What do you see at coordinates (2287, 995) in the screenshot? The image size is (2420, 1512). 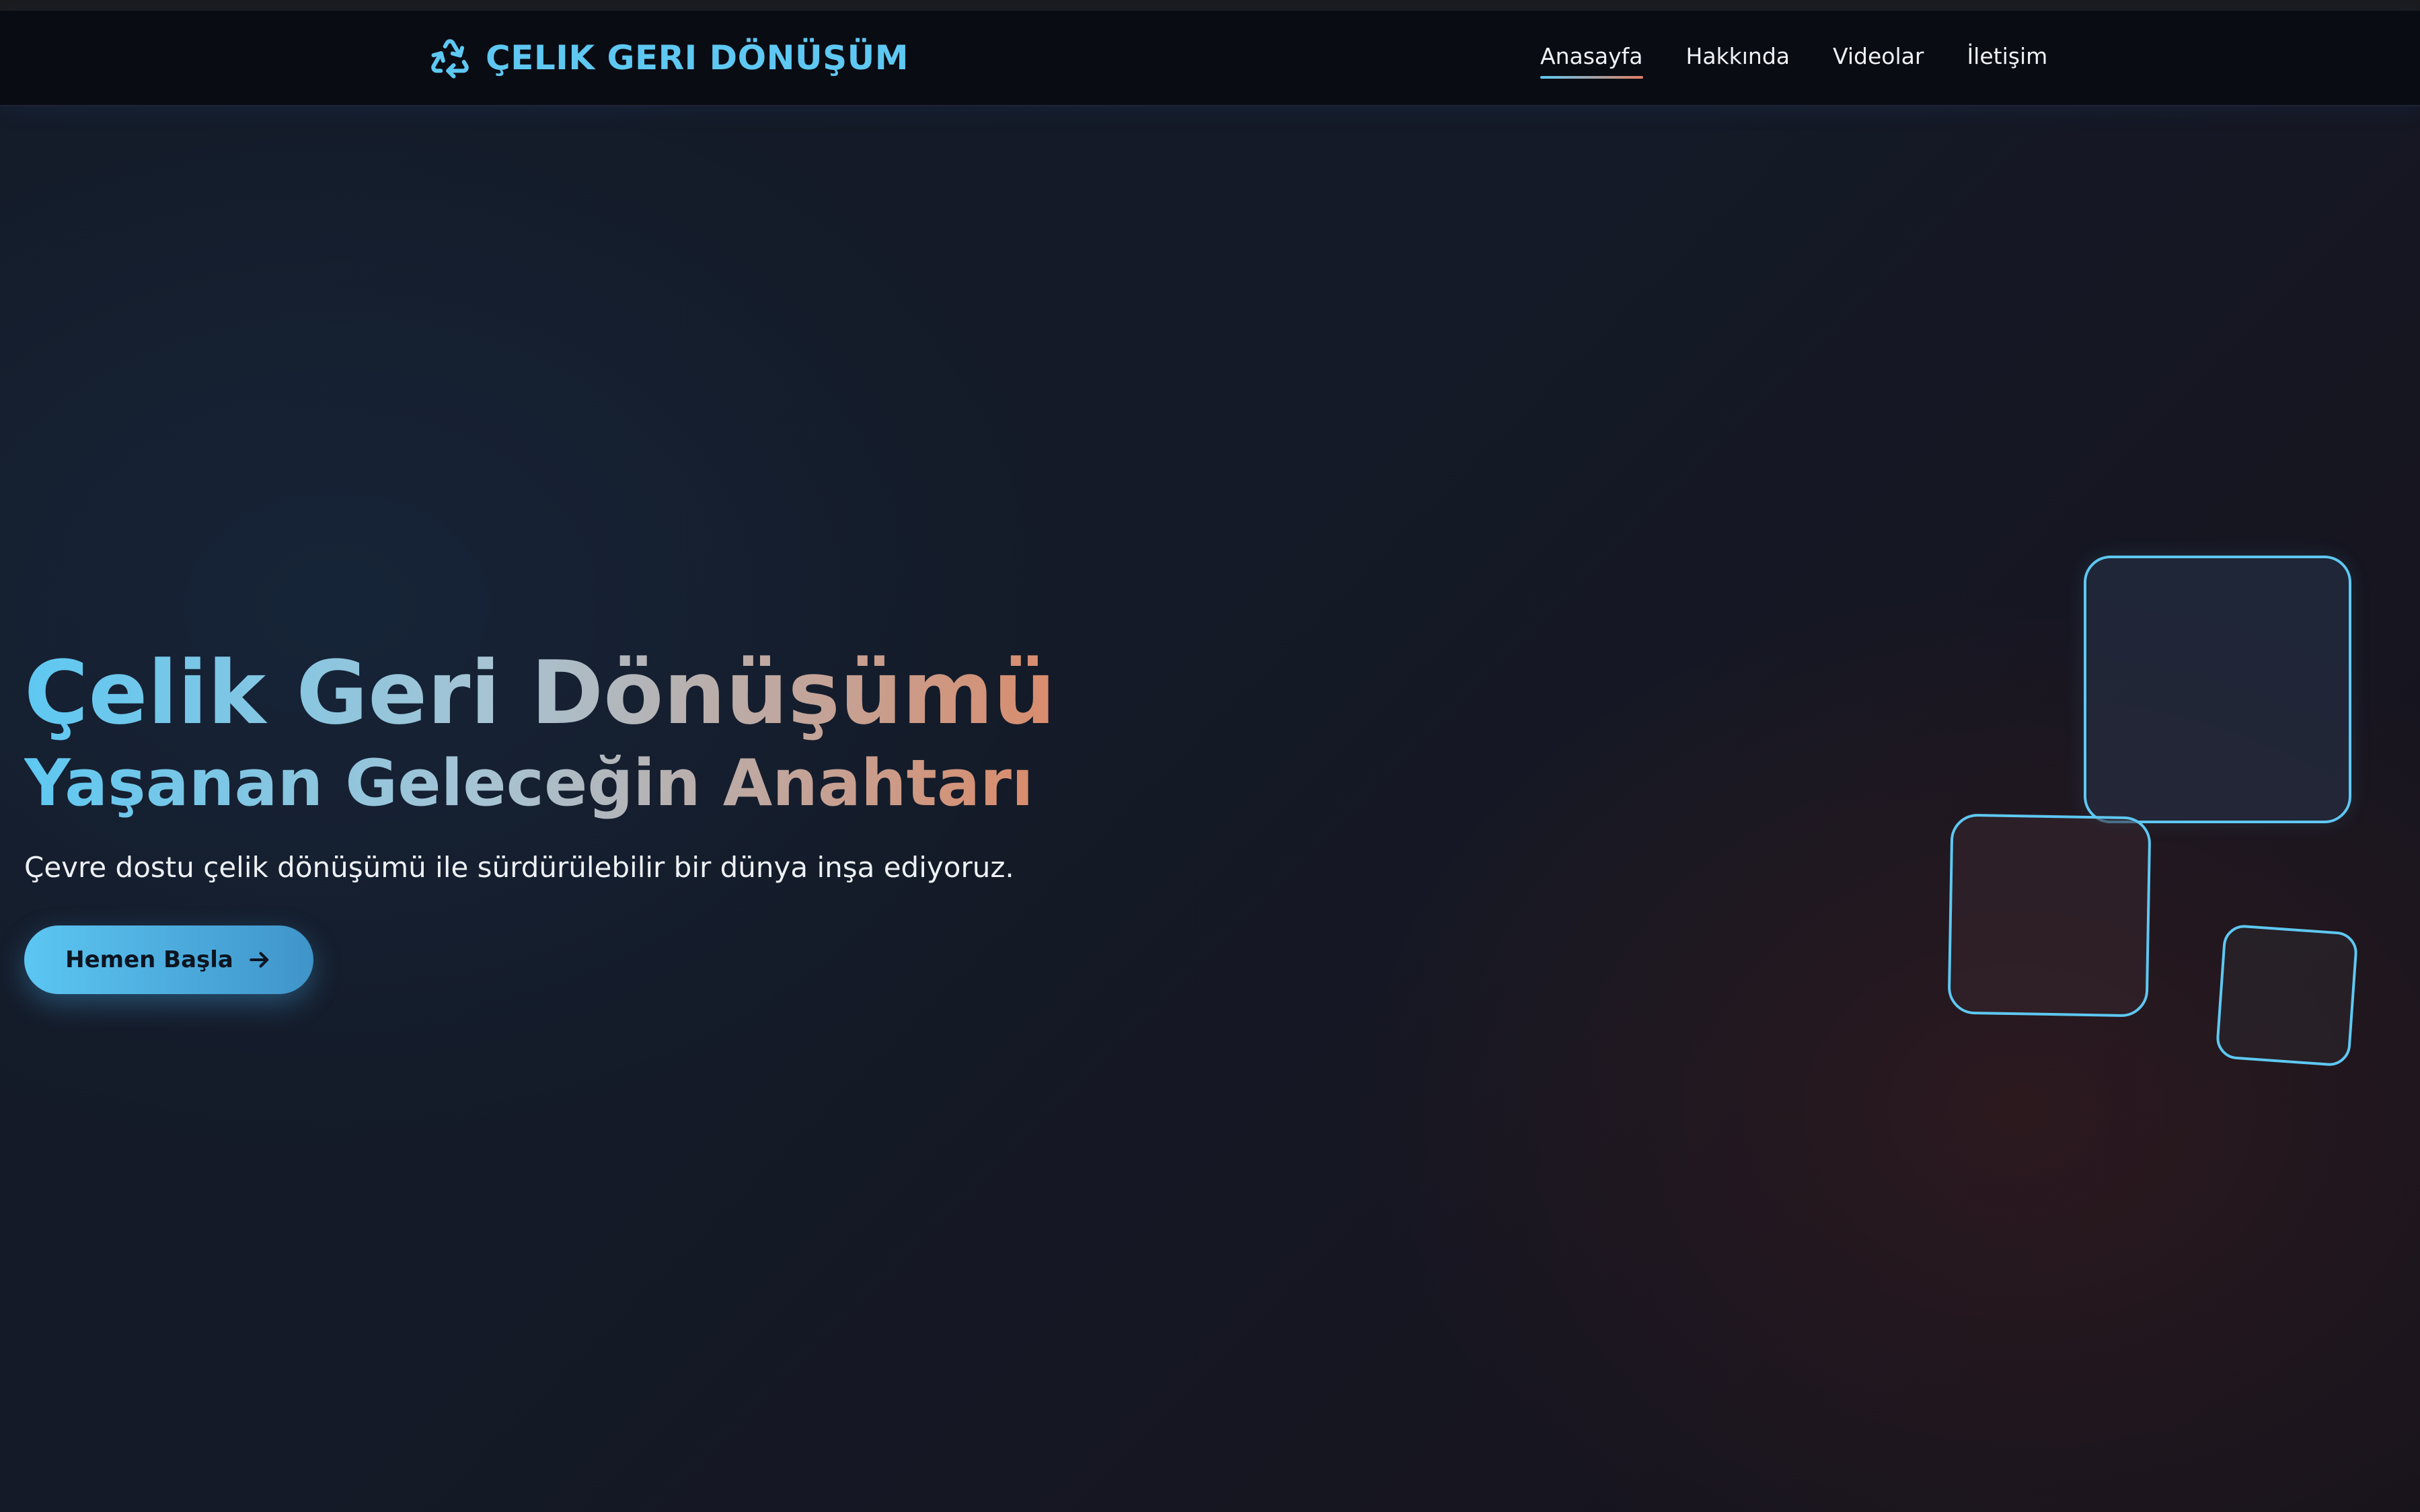 I see `decorative-square-small` at bounding box center [2287, 995].